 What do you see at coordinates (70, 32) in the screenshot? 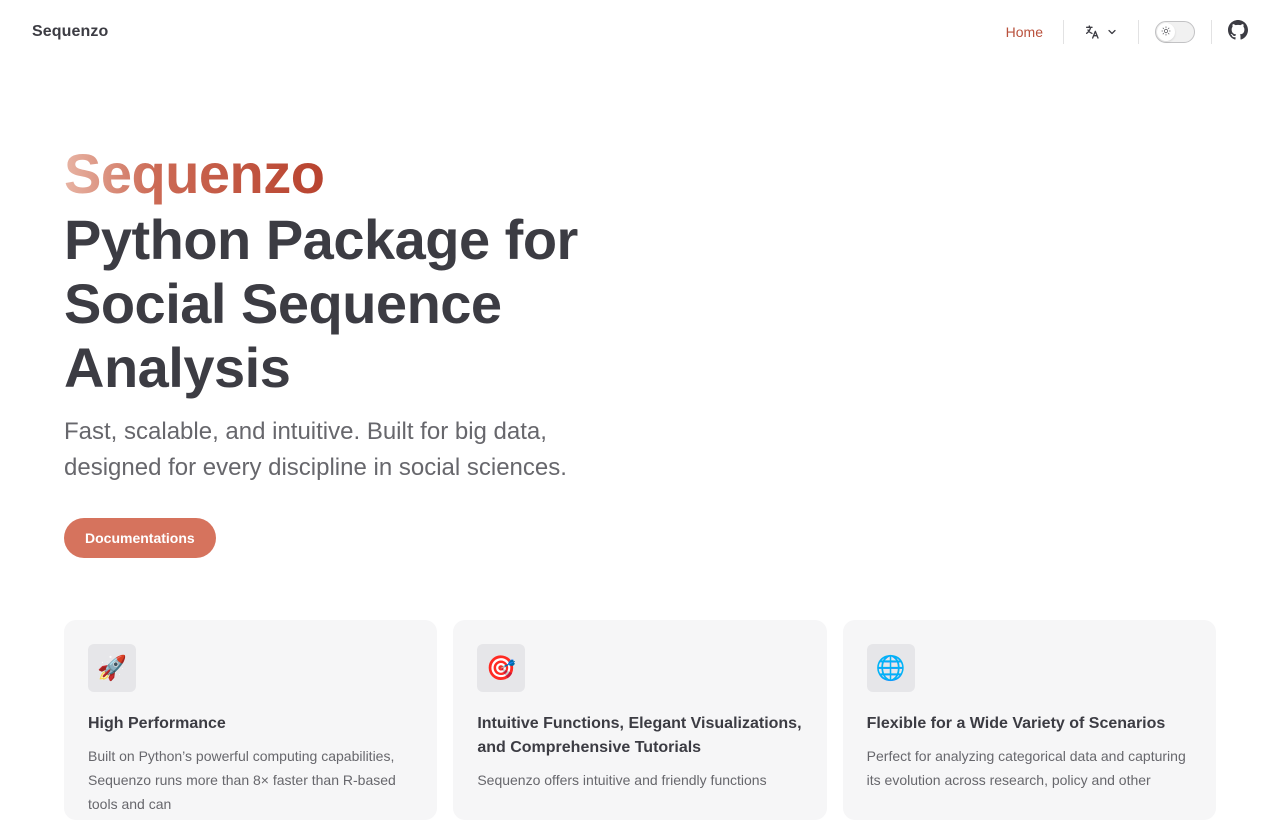
I see `brand-logo-link: Sequenzo` at bounding box center [70, 32].